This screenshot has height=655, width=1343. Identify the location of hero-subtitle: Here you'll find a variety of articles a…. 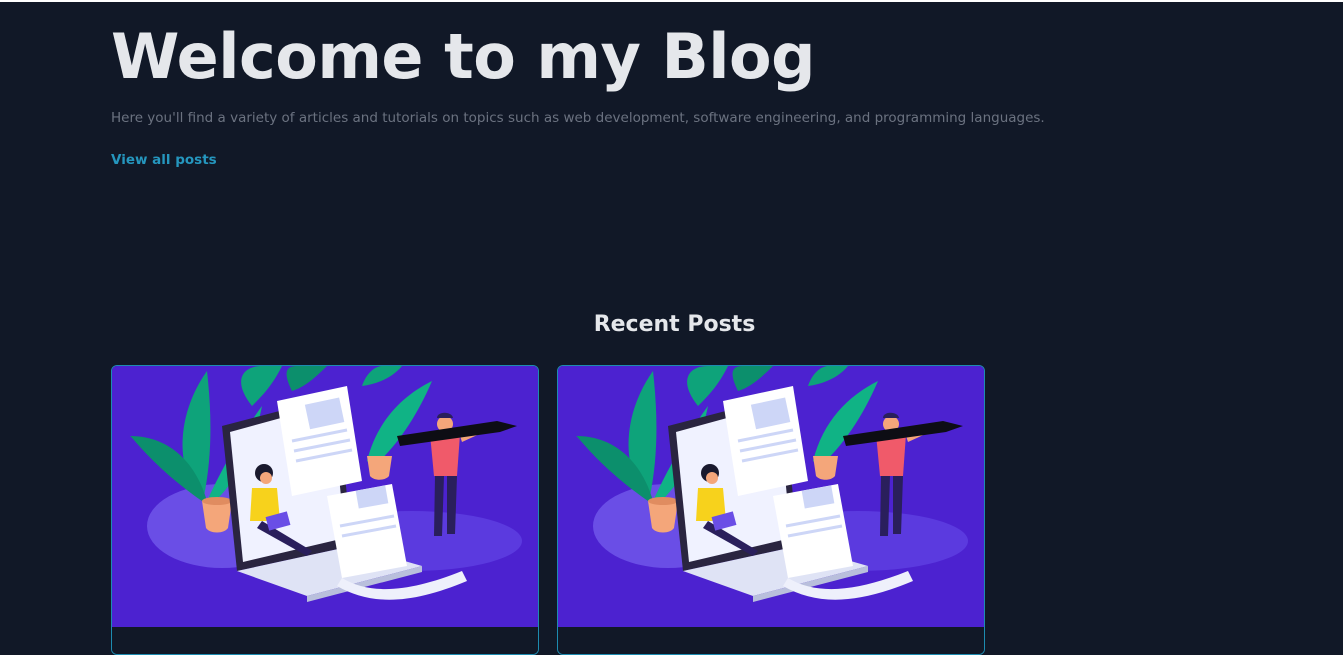
(578, 118).